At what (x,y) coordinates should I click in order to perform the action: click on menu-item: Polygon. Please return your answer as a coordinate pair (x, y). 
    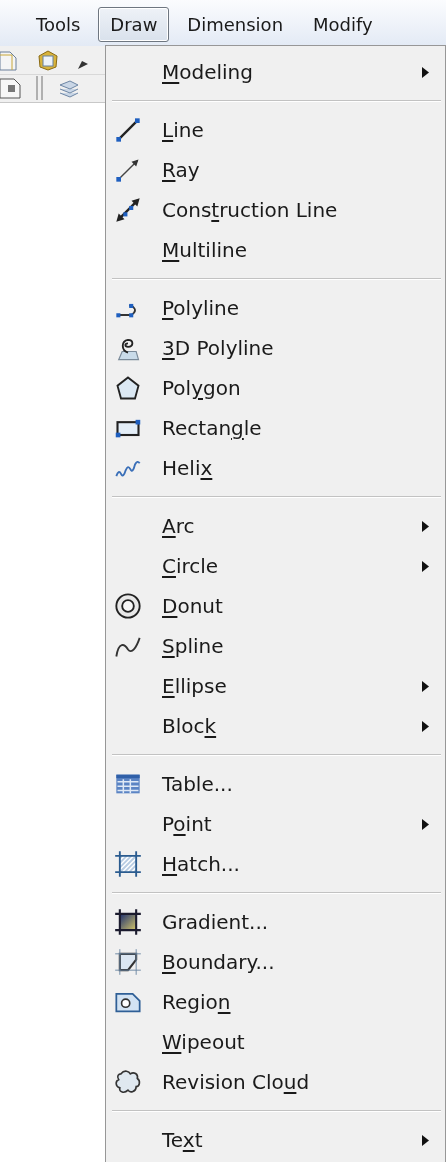
    Looking at the image, I should click on (275, 388).